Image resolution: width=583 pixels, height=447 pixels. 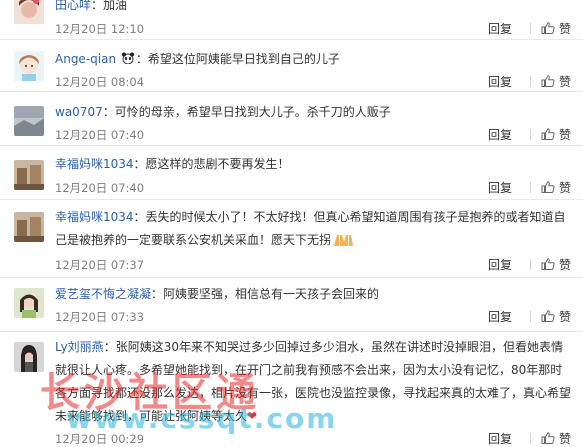 I want to click on comment-text-line: 田心咩：加油, so click(x=315, y=8).